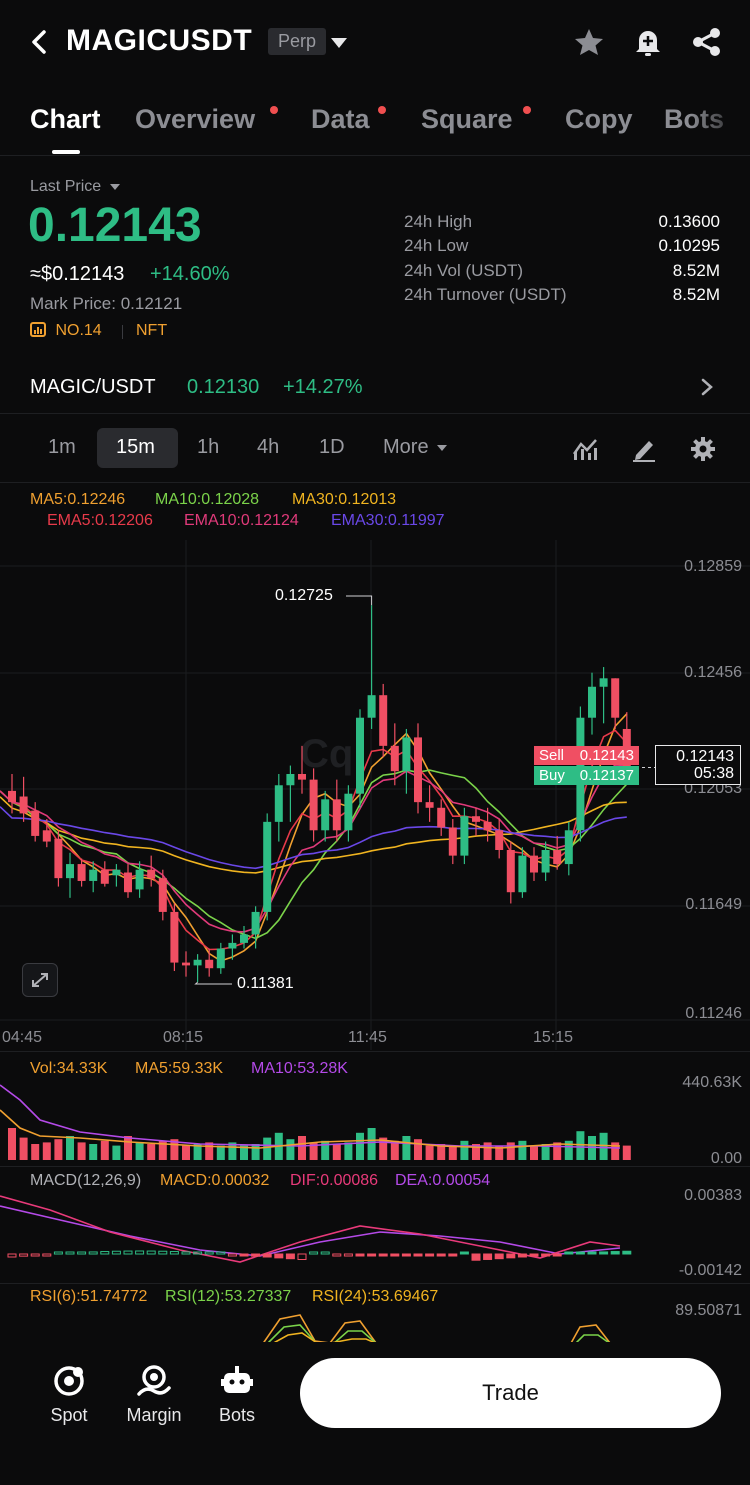 The image size is (750, 1485). Describe the element at coordinates (237, 1415) in the screenshot. I see `nav-bots-label: Bots` at that location.